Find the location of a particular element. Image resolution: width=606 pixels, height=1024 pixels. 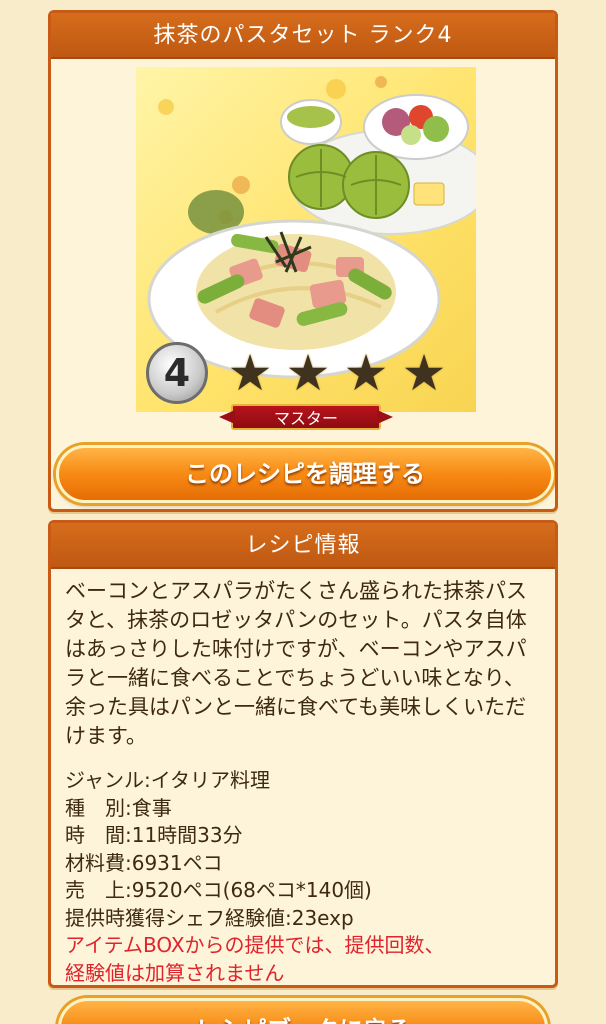

exp-row: 提供時獲得シェフ経験値:23exp is located at coordinates (209, 917).